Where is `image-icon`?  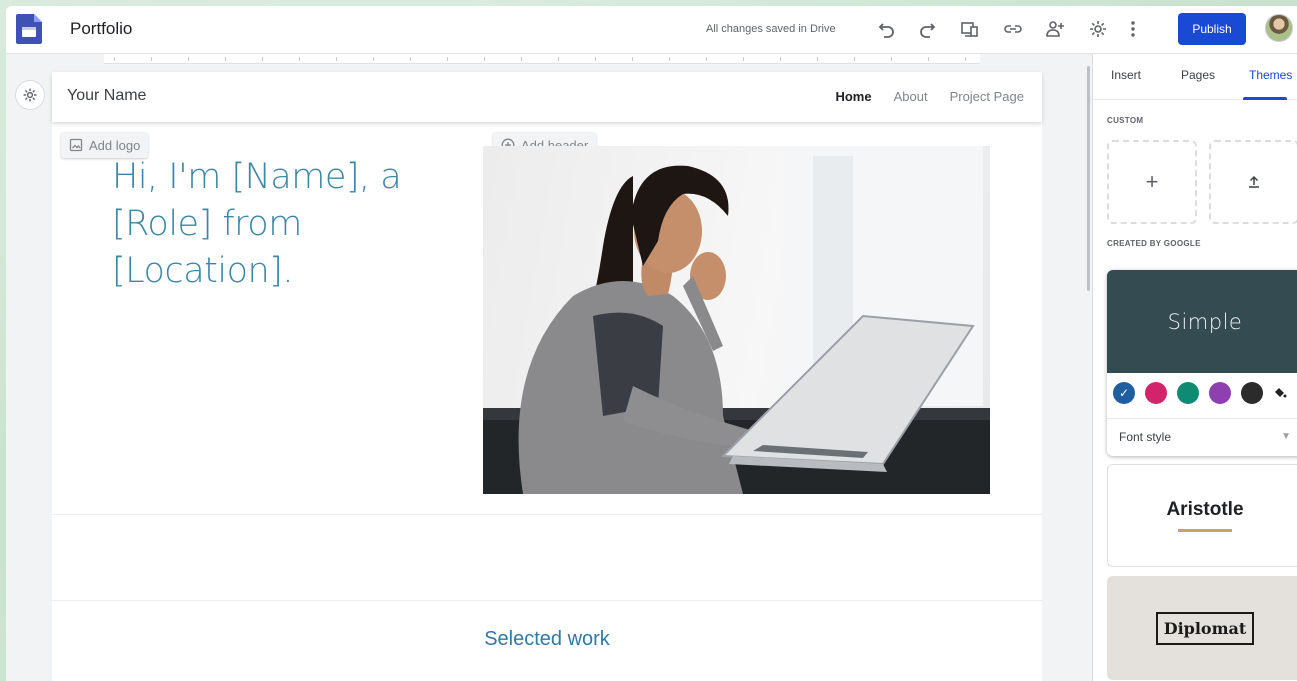 image-icon is located at coordinates (76, 145).